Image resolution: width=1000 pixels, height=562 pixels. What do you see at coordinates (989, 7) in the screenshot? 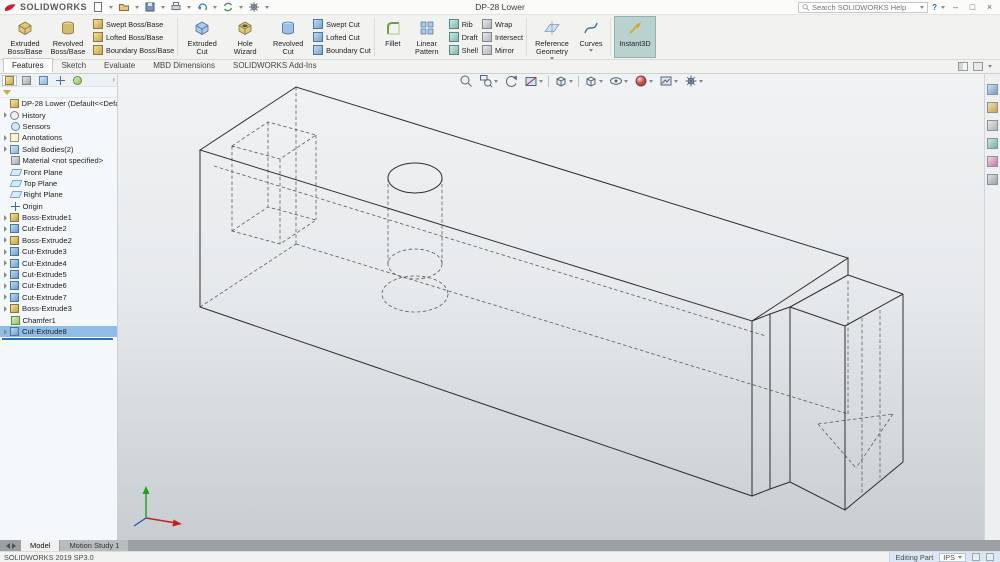
I see `close-button: ×` at bounding box center [989, 7].